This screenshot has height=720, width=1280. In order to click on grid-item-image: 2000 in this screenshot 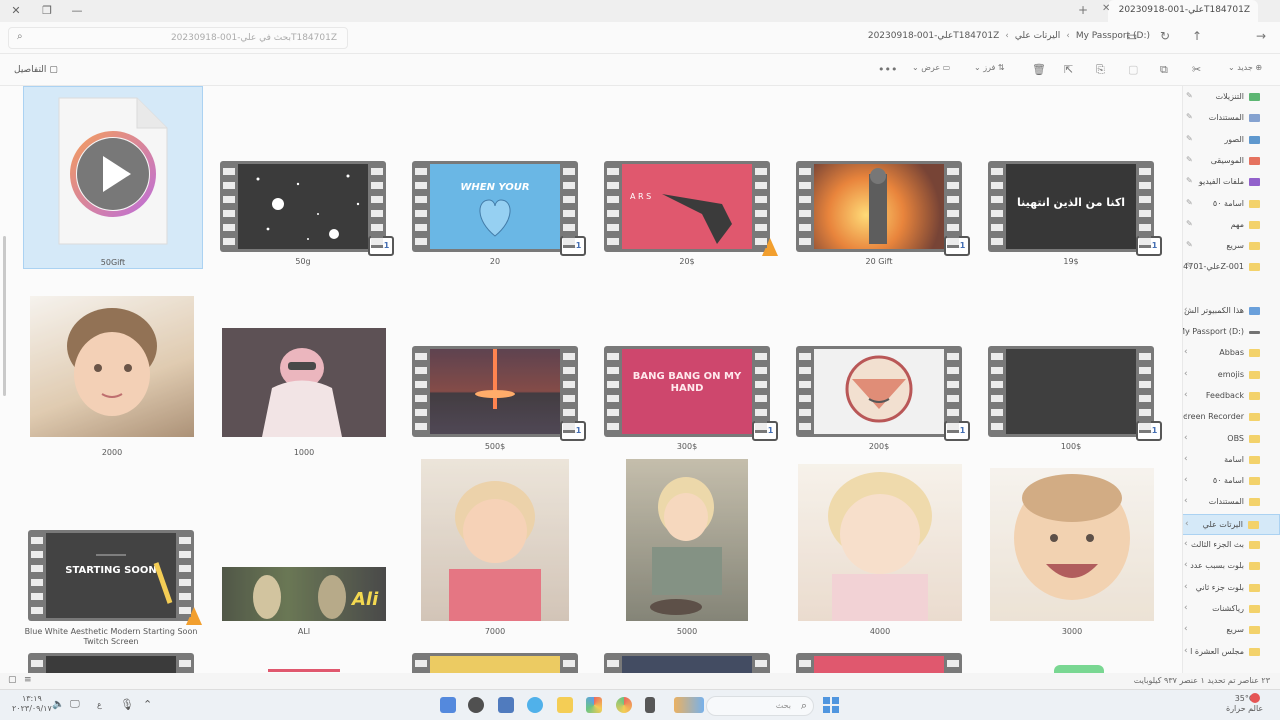, I will do `click(112, 376)`.